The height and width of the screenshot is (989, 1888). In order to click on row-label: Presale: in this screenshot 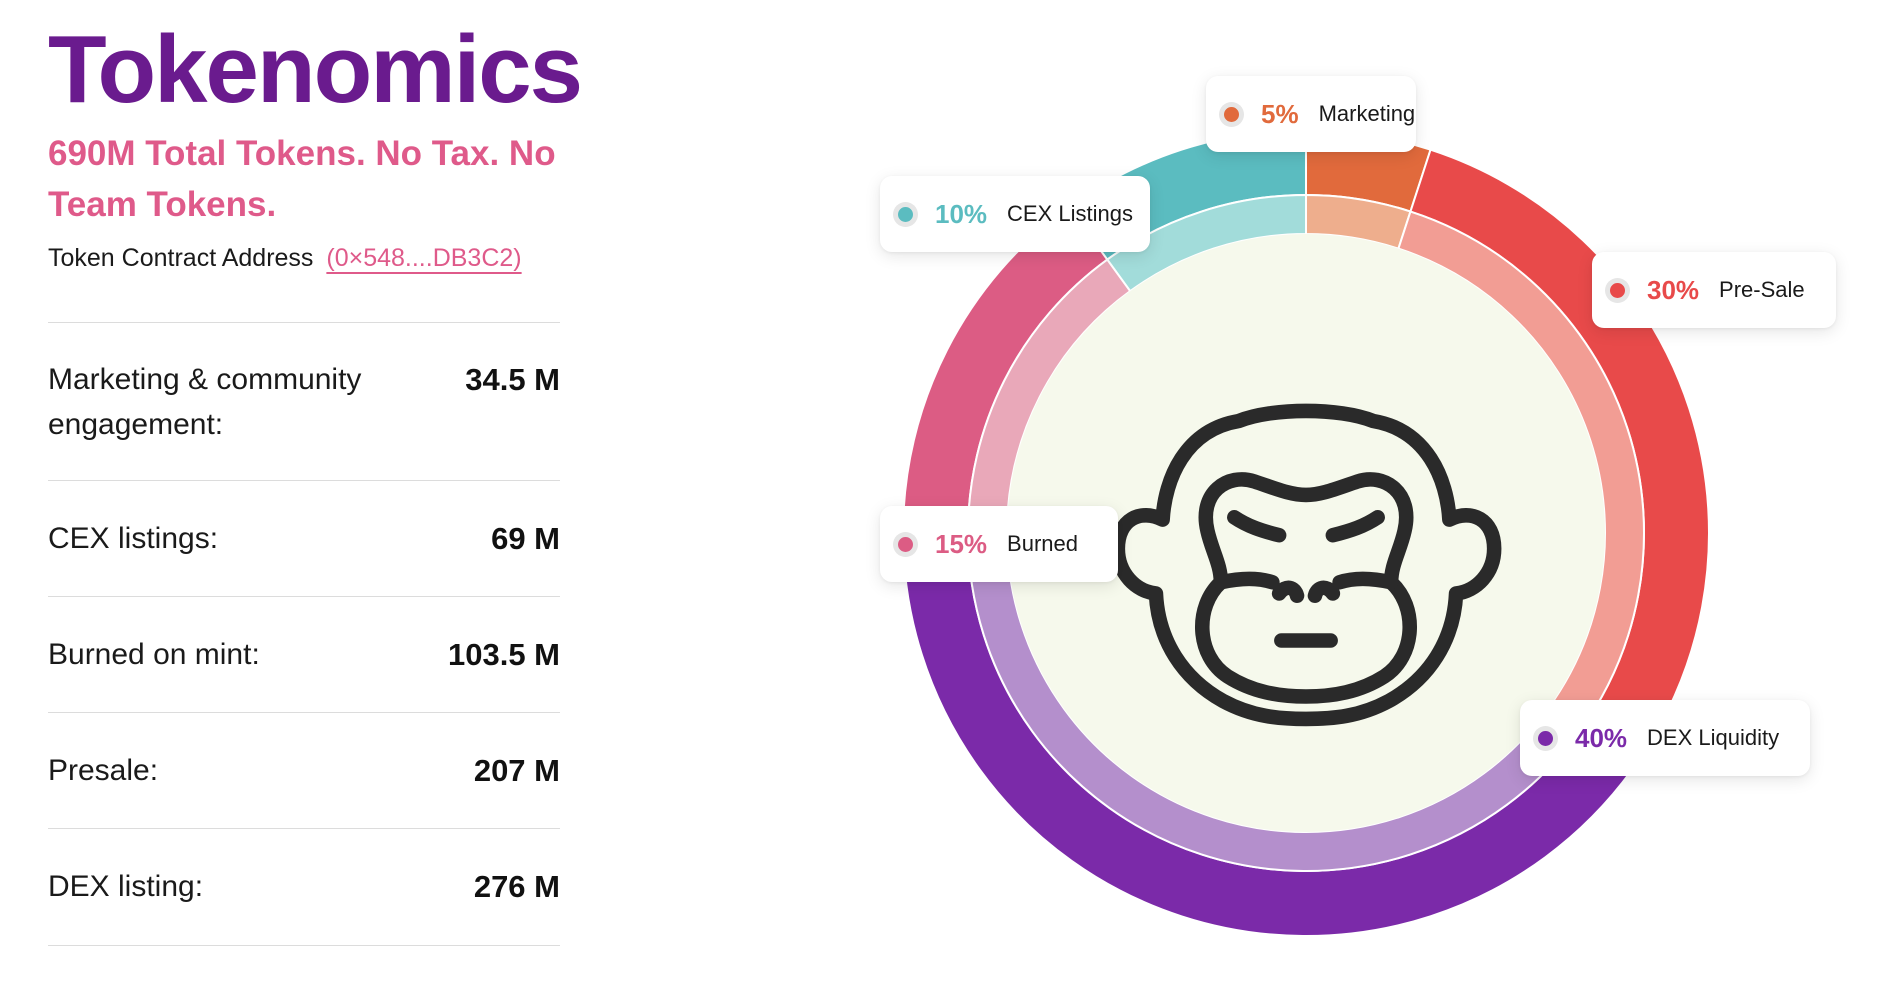, I will do `click(103, 770)`.